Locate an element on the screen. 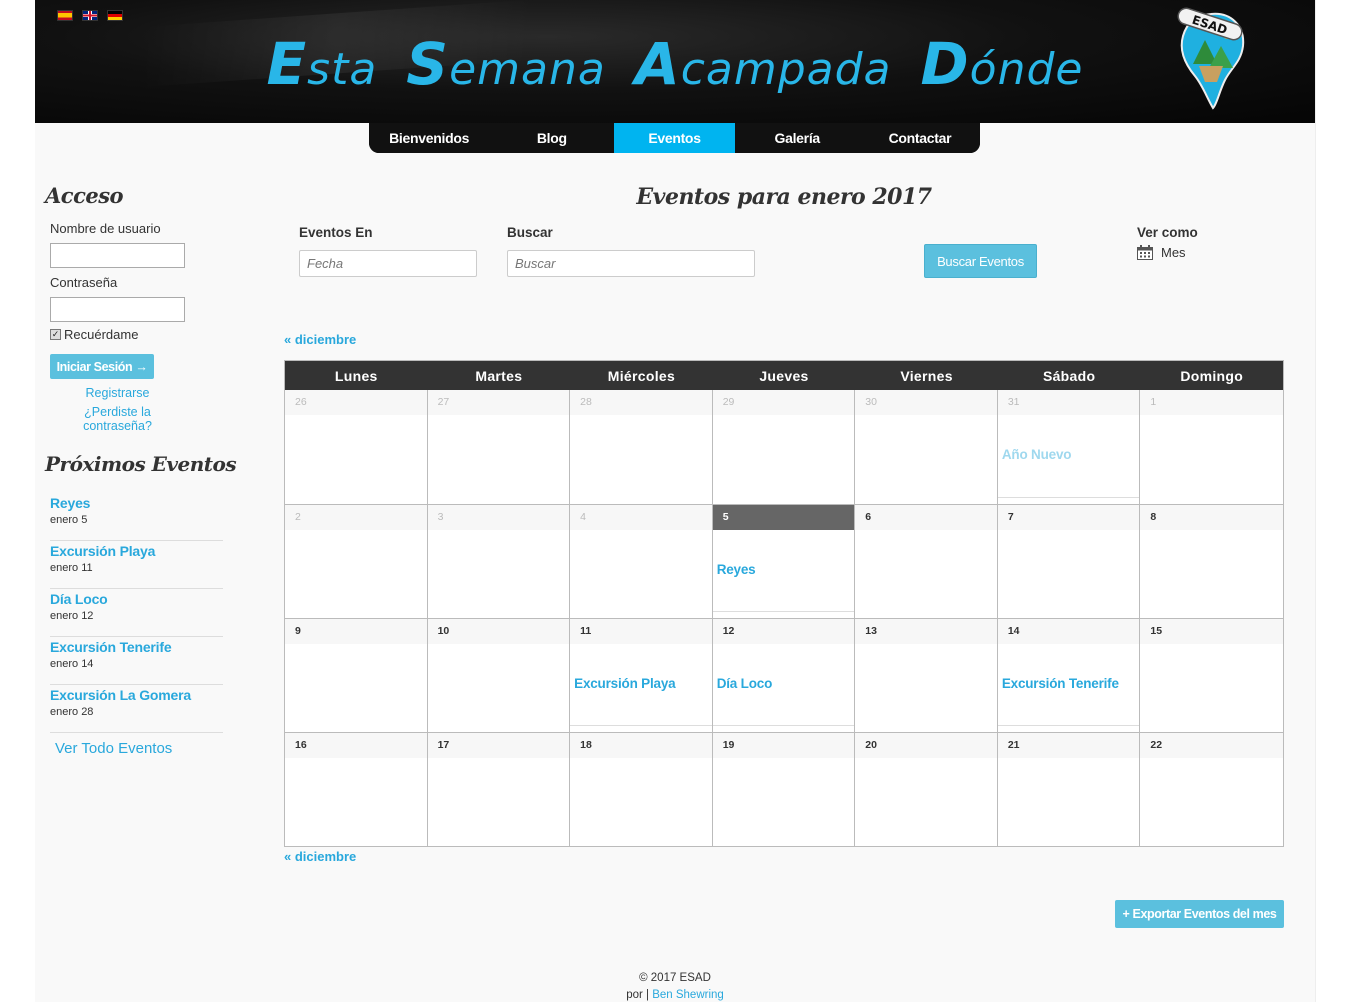  login-button: Iniciar Sesión → is located at coordinates (102, 366).